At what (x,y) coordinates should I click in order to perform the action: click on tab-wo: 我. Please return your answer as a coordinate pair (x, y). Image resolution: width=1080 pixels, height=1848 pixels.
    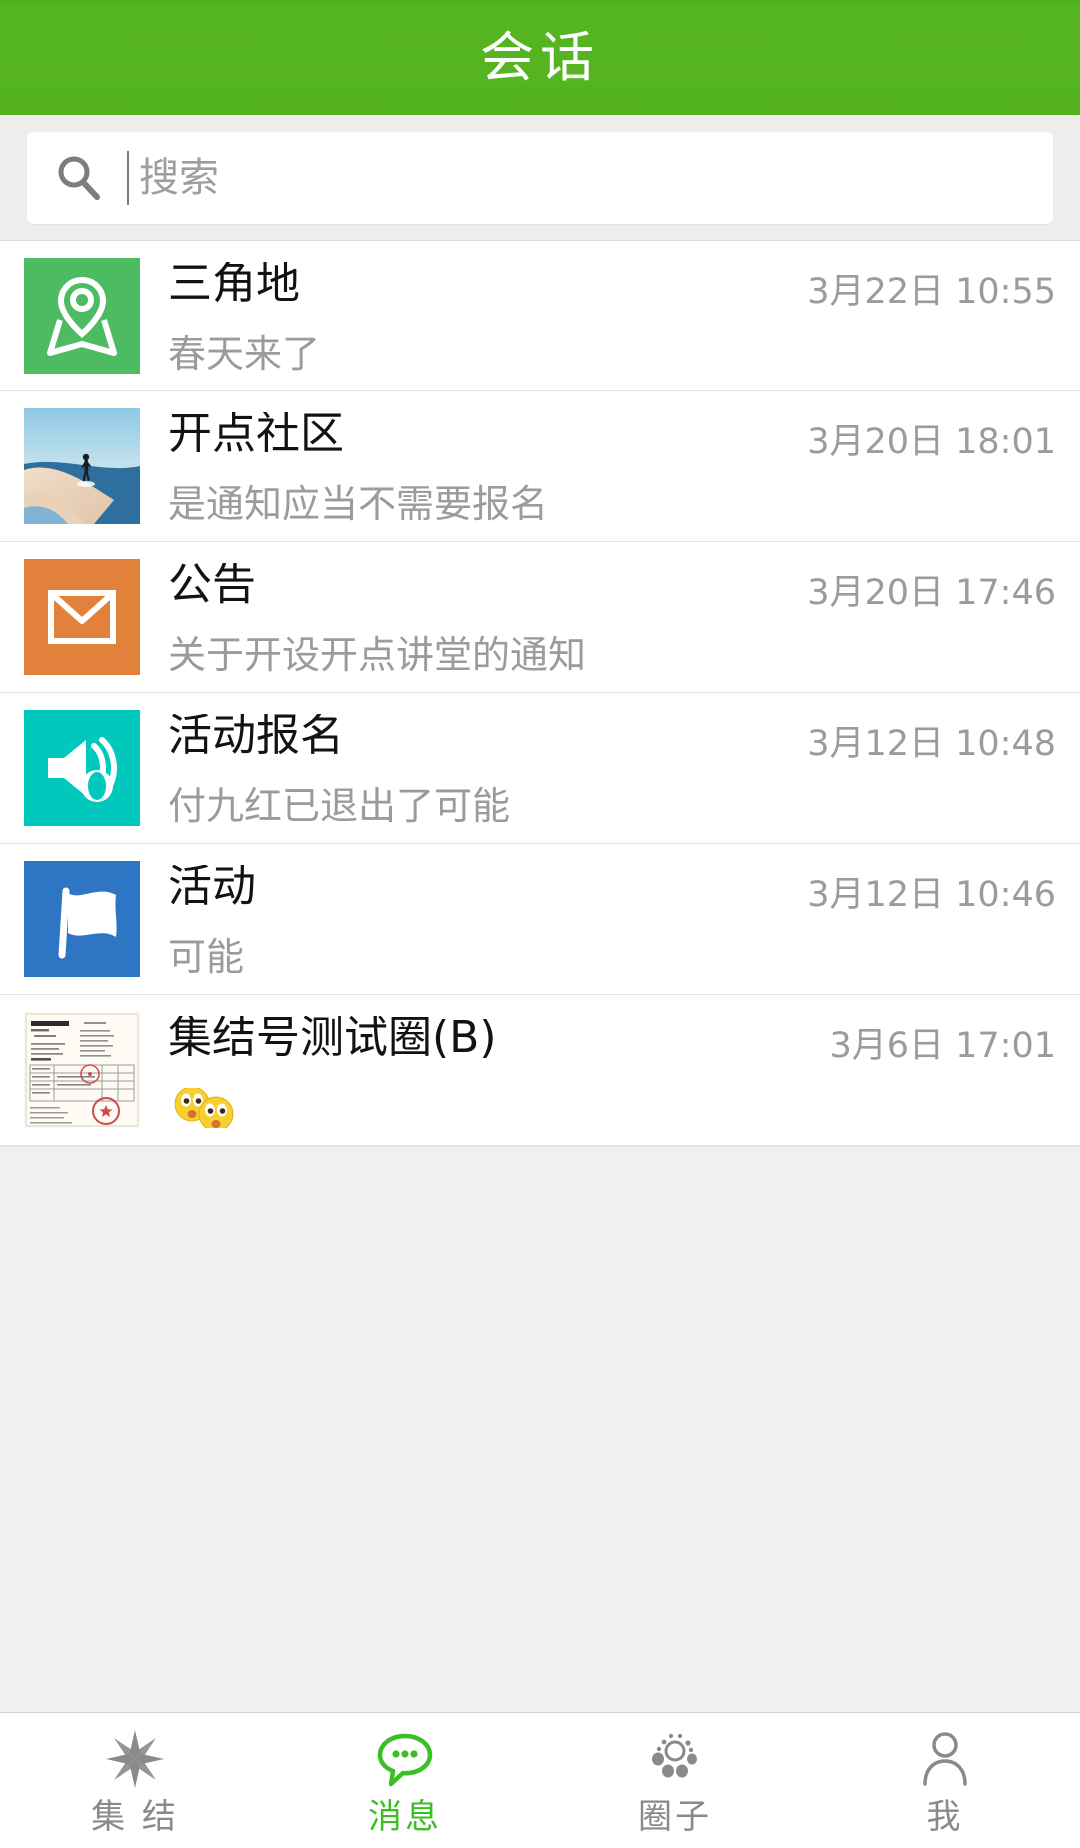
    Looking at the image, I should click on (945, 1780).